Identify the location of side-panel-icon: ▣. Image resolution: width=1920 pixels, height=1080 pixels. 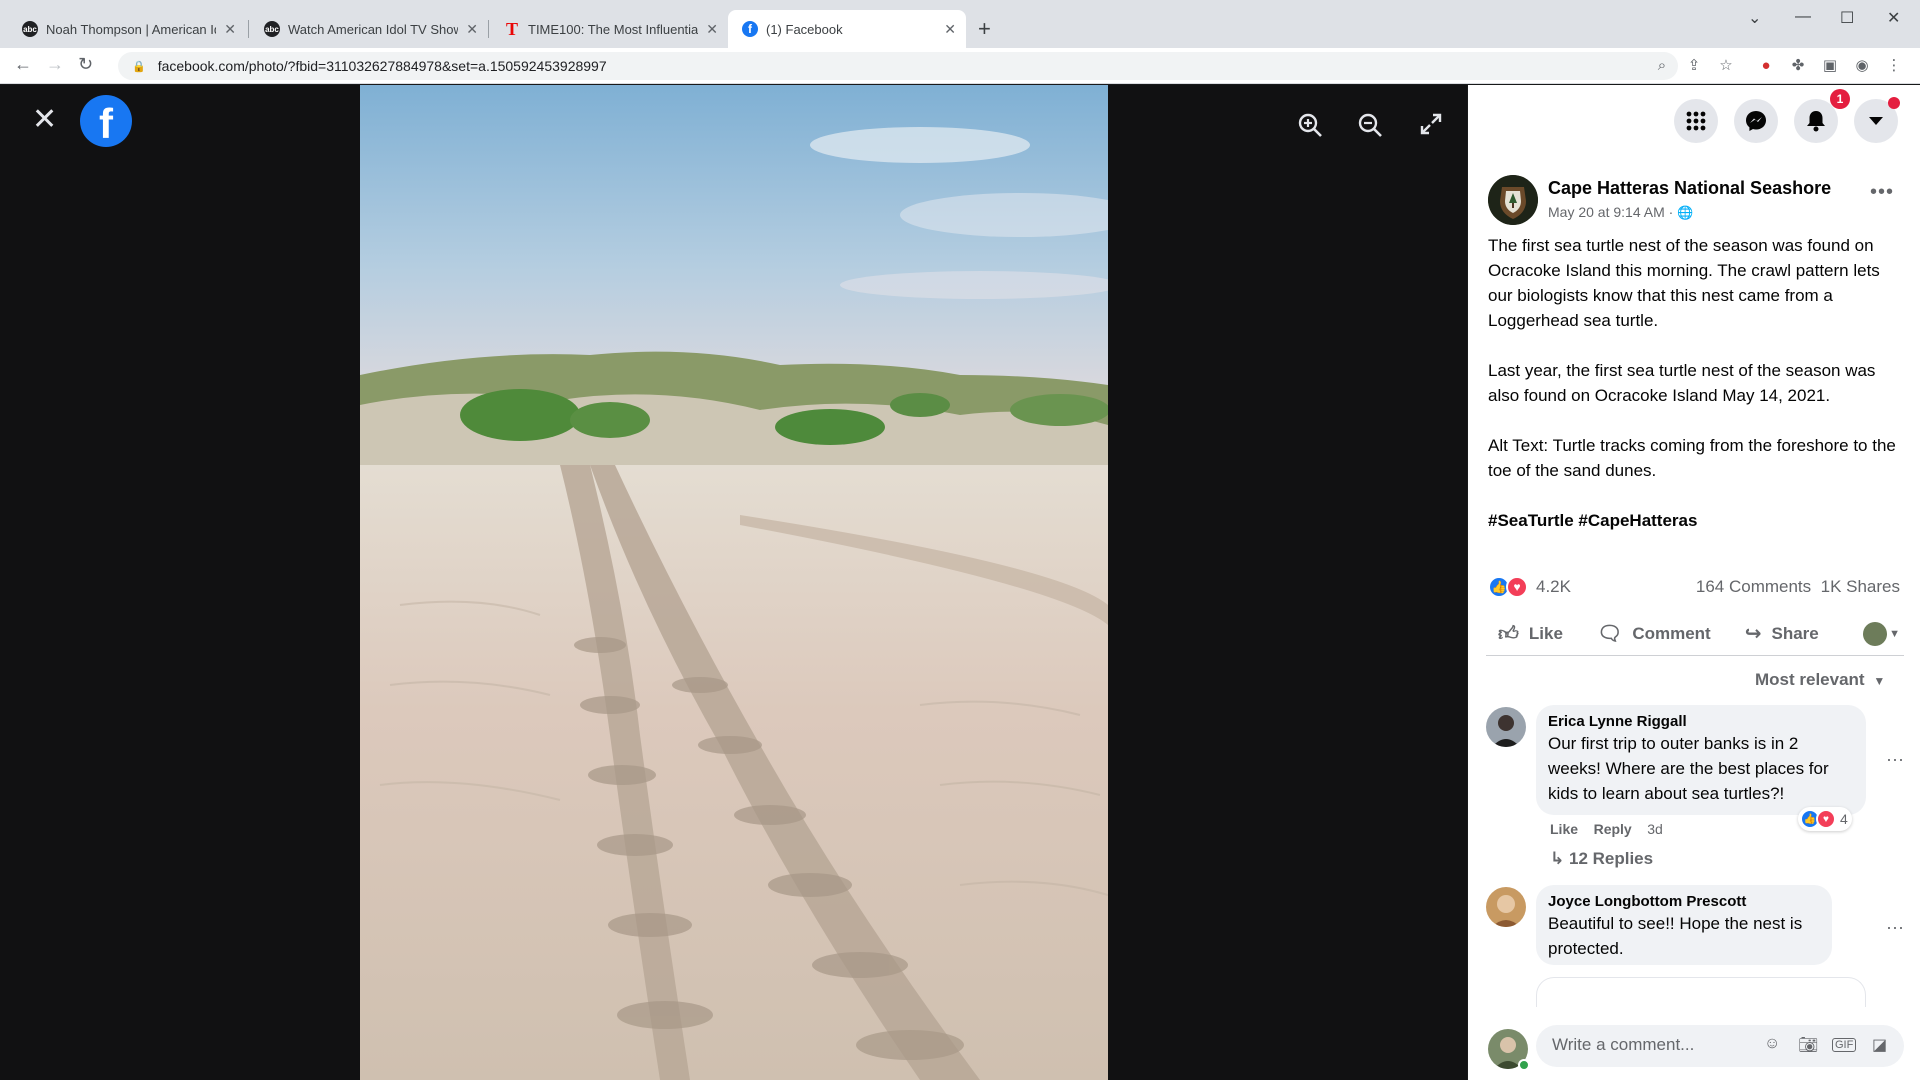
(1830, 66).